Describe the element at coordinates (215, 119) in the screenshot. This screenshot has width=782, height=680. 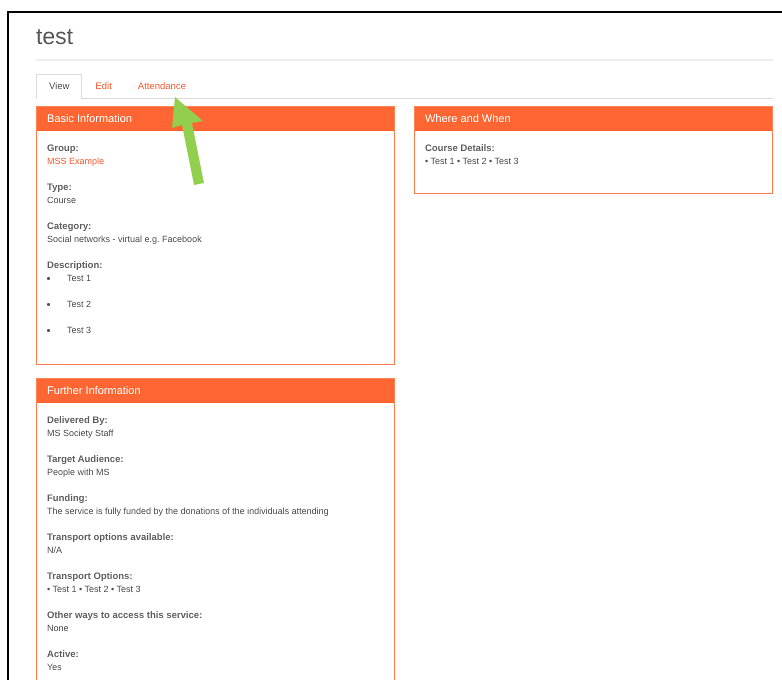
I see `panel-header: Basic Information` at that location.